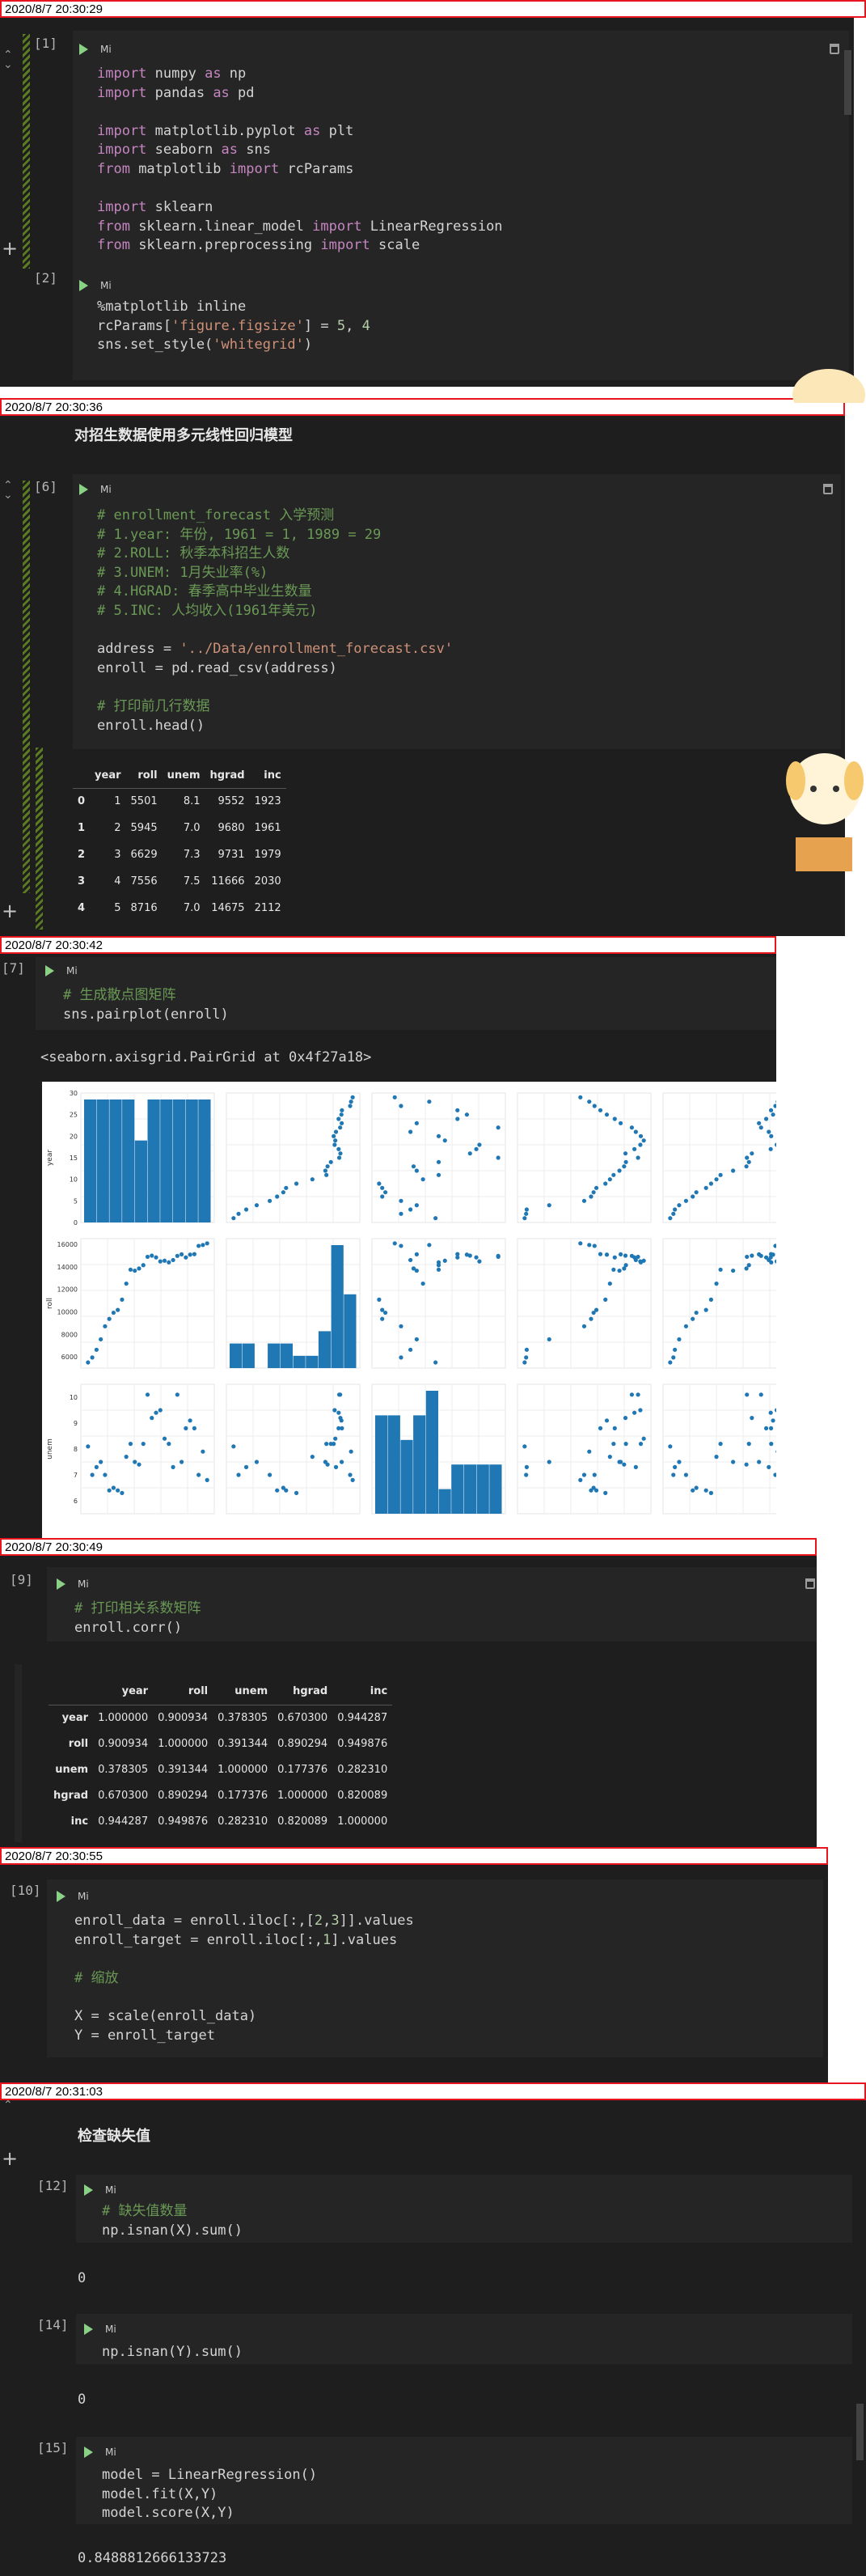  I want to click on code-editor: # 缺失值数量 np.isnan(X).sum(), so click(172, 2221).